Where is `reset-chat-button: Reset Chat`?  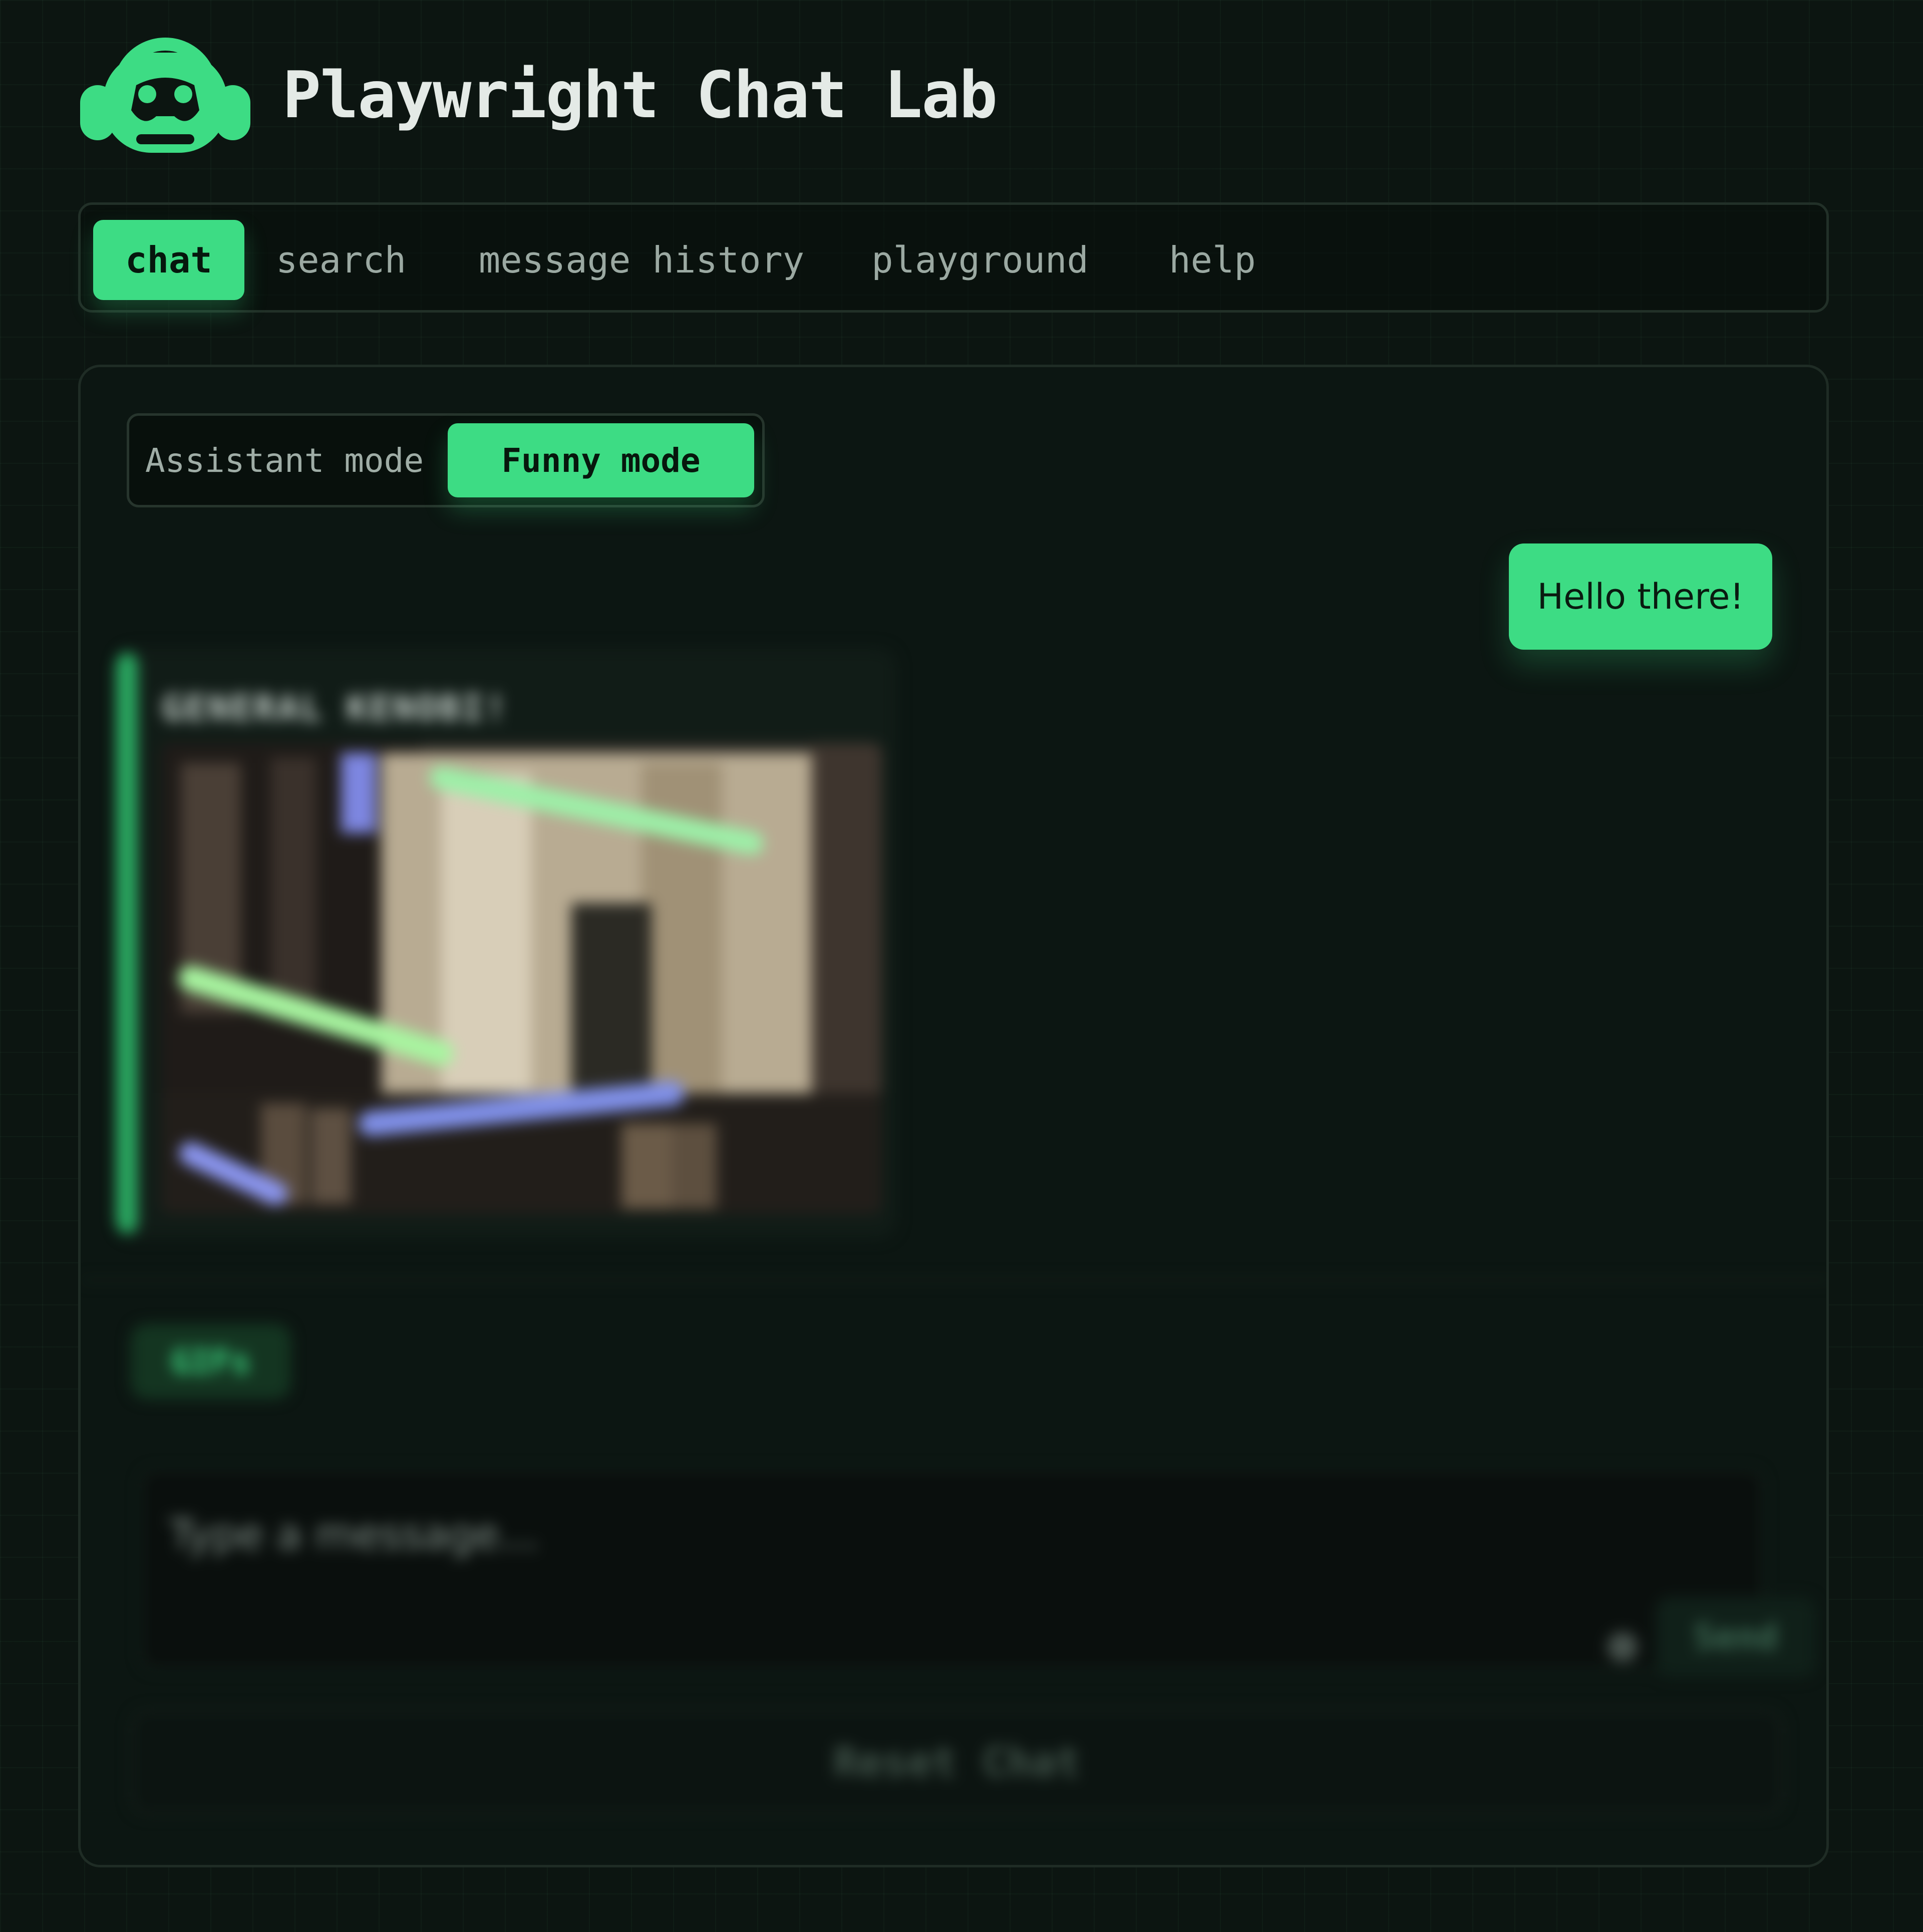
reset-chat-button: Reset Chat is located at coordinates (957, 1762).